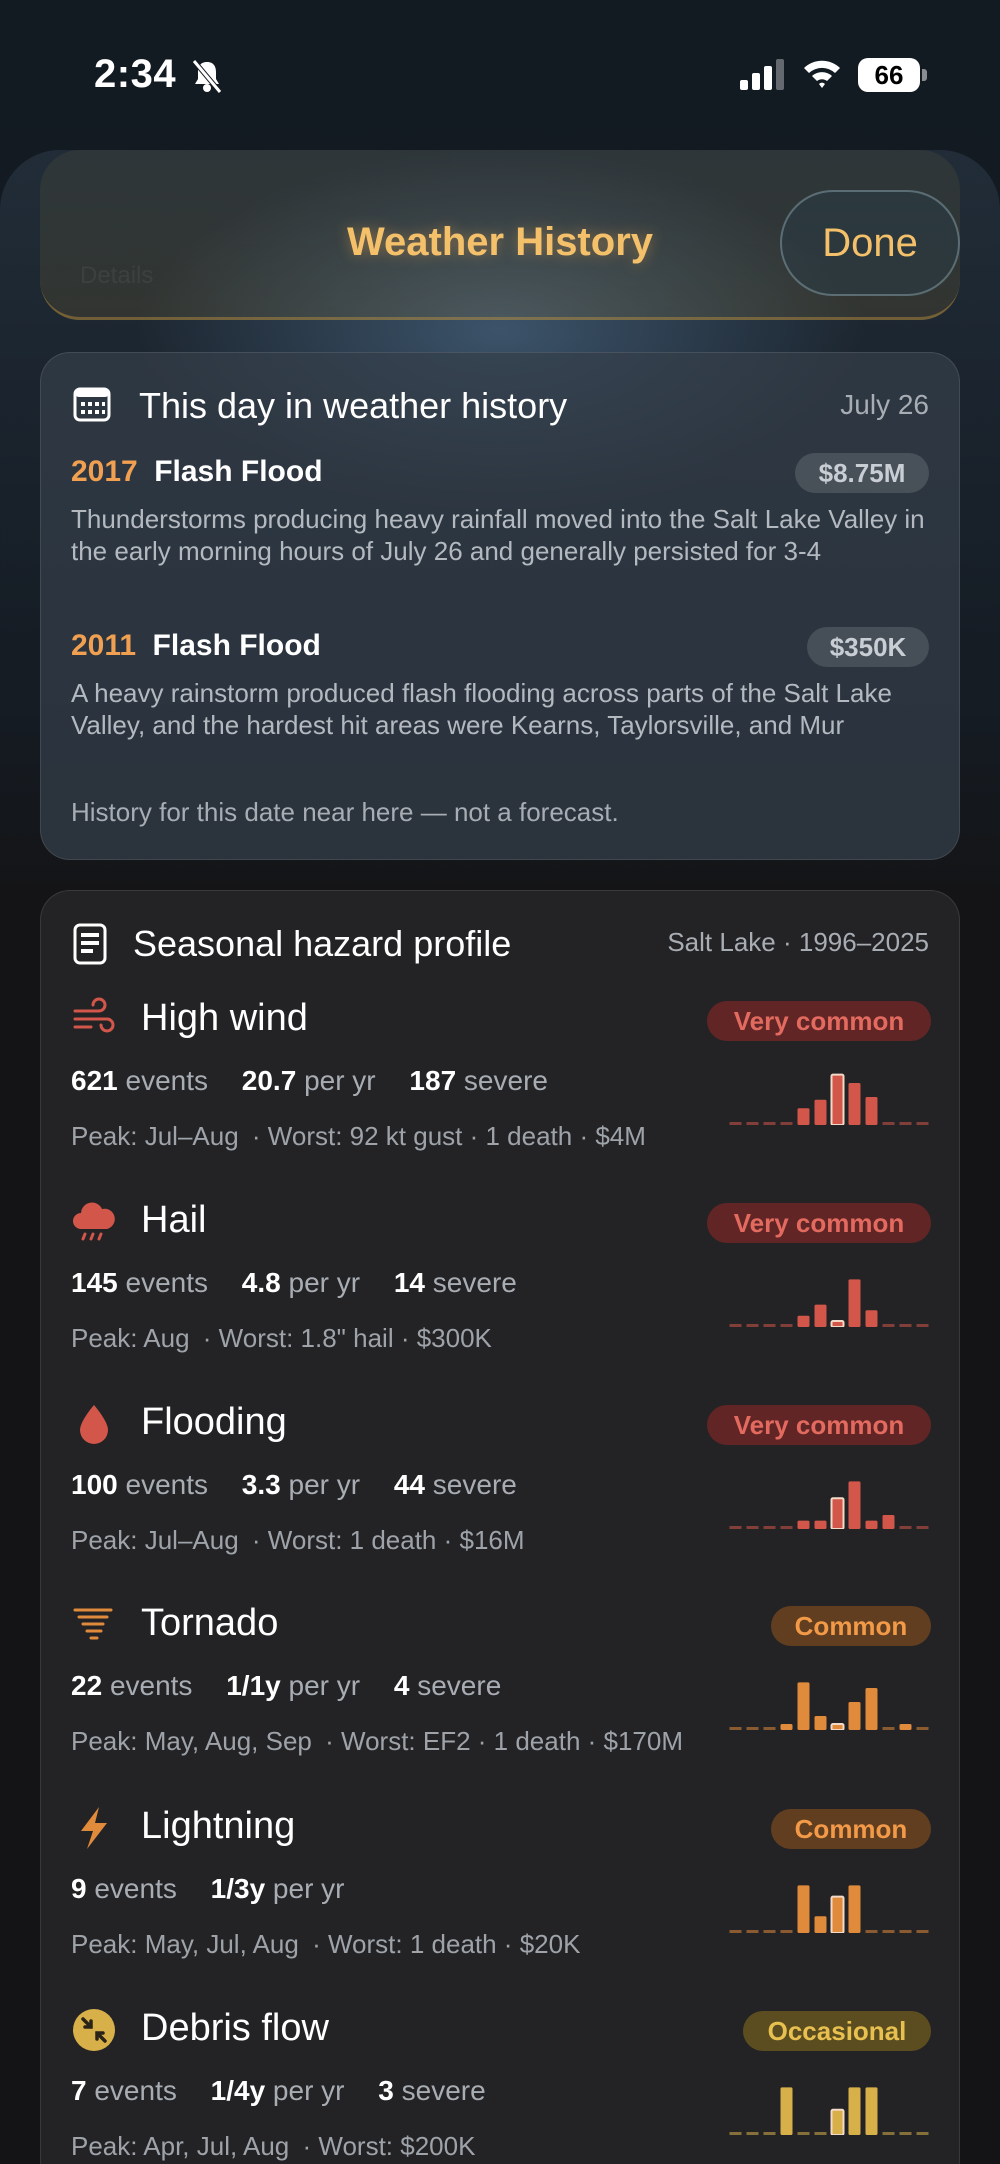  What do you see at coordinates (261, 1484) in the screenshot?
I see `hazard-per-year: 3.3` at bounding box center [261, 1484].